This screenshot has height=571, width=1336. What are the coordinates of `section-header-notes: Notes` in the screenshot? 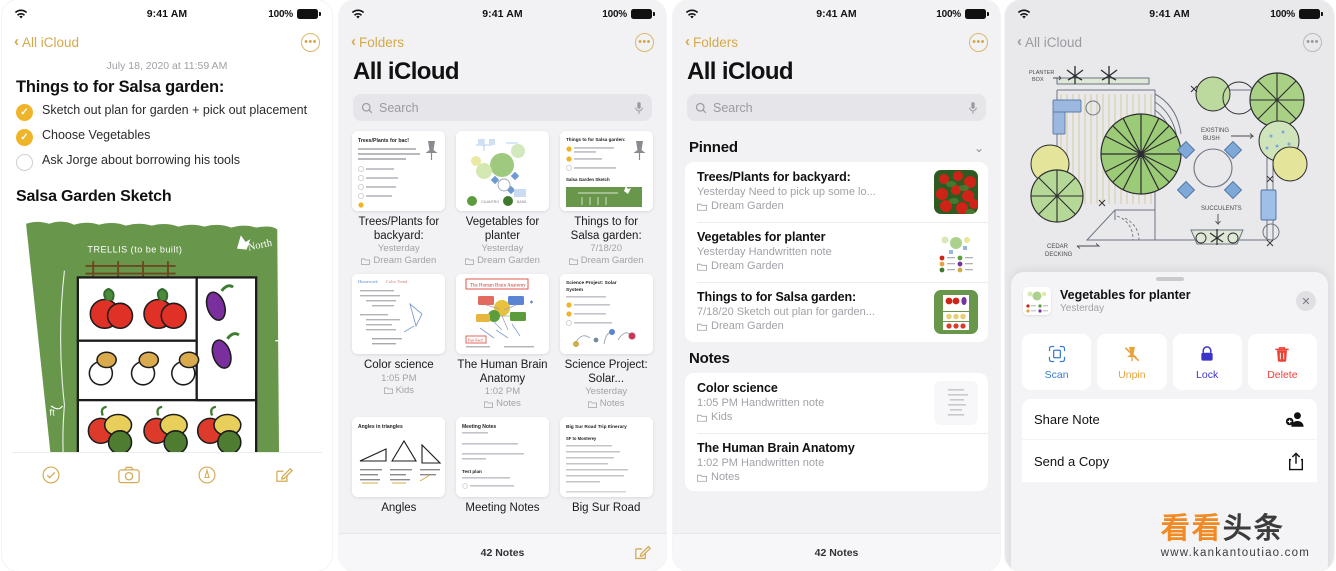 It's located at (836, 357).